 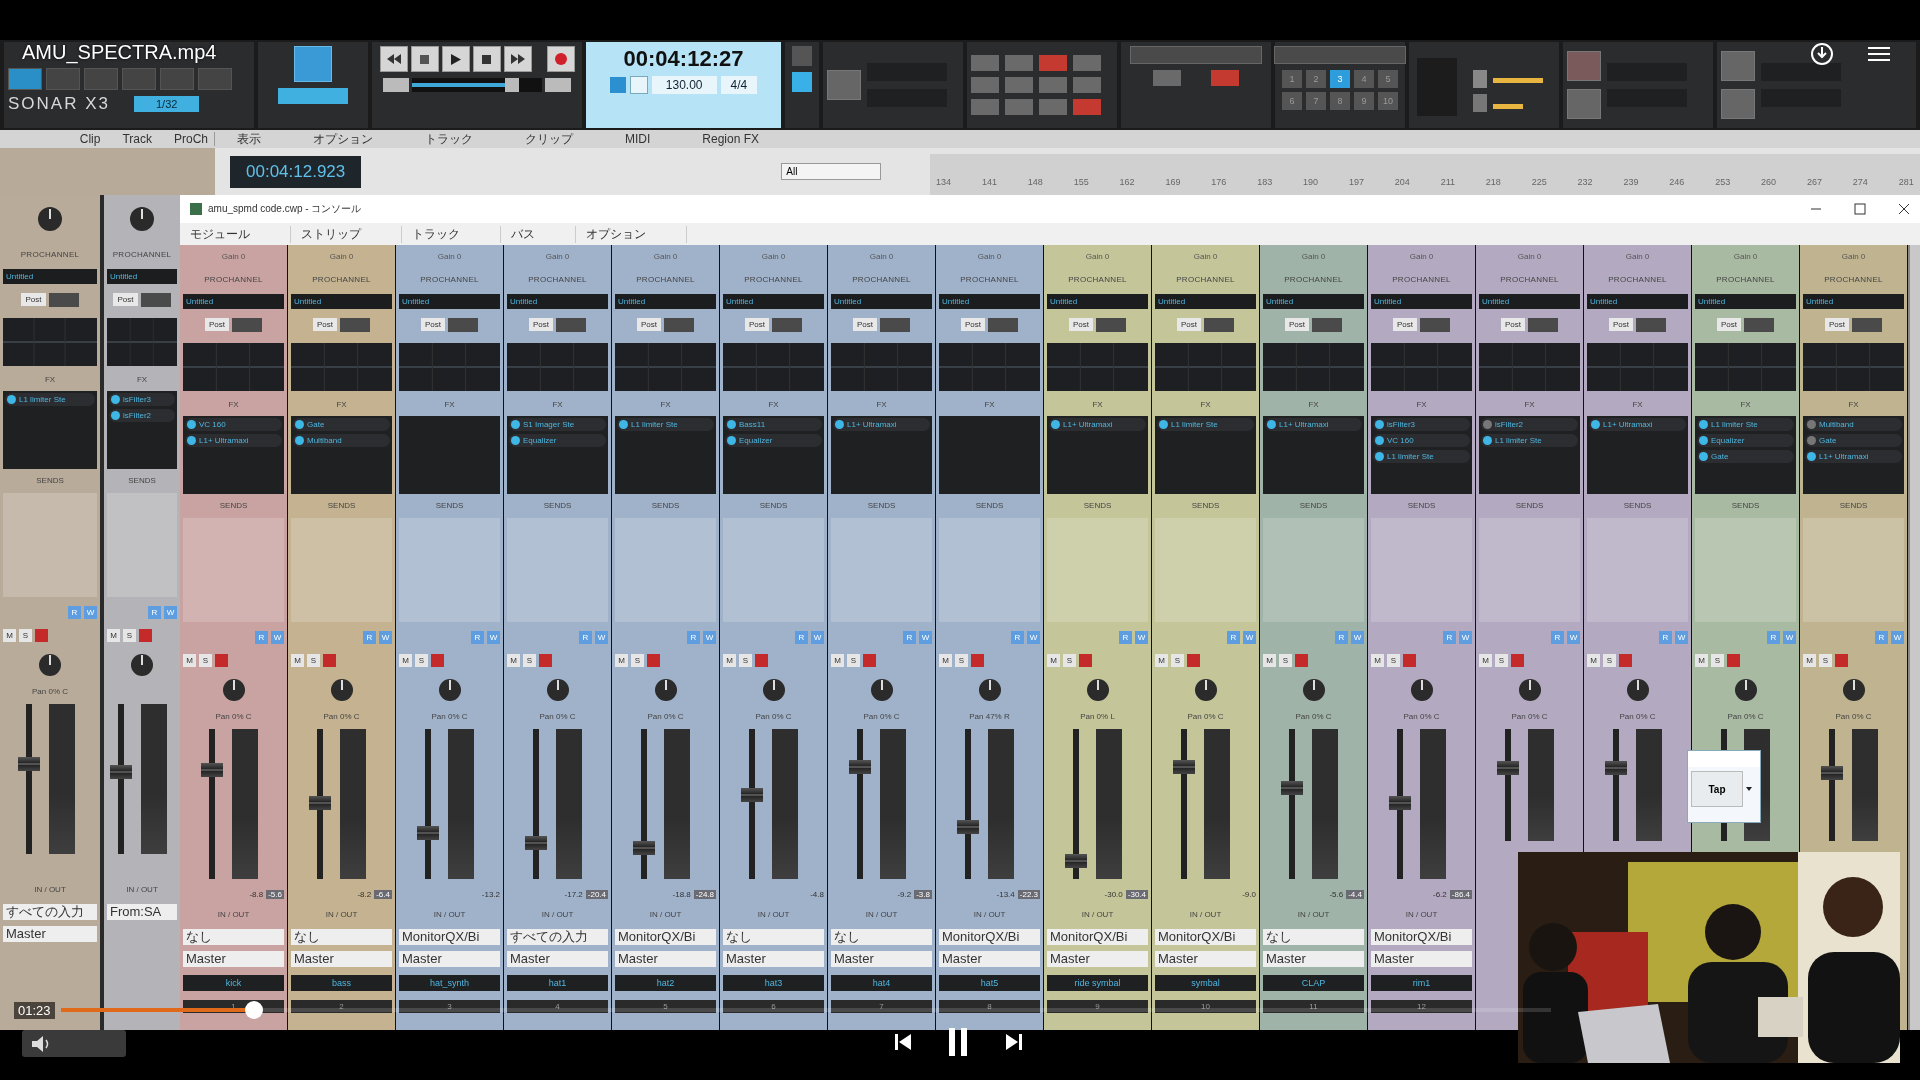 I want to click on menu-item: オプション, so click(x=343, y=139).